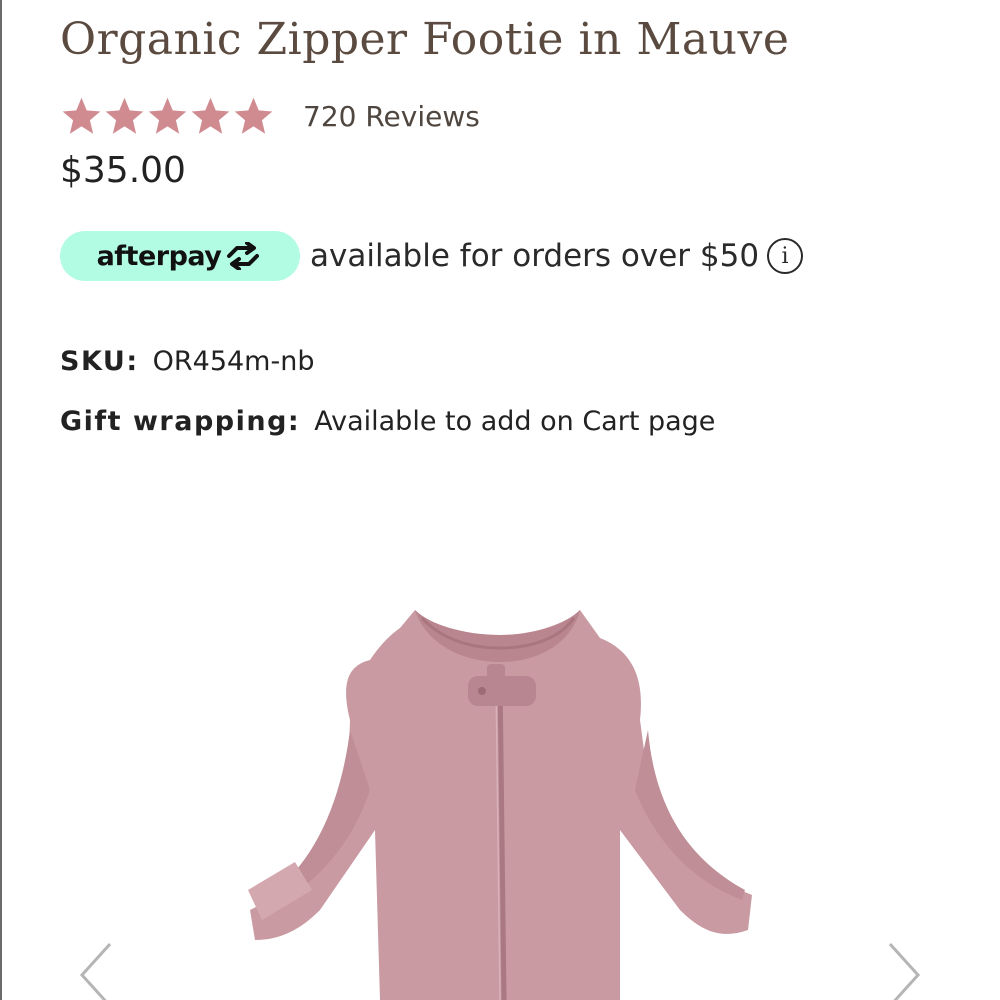 This screenshot has width=1000, height=1000. Describe the element at coordinates (535, 256) in the screenshot. I see `afterpay-message: available for orders over $50` at that location.